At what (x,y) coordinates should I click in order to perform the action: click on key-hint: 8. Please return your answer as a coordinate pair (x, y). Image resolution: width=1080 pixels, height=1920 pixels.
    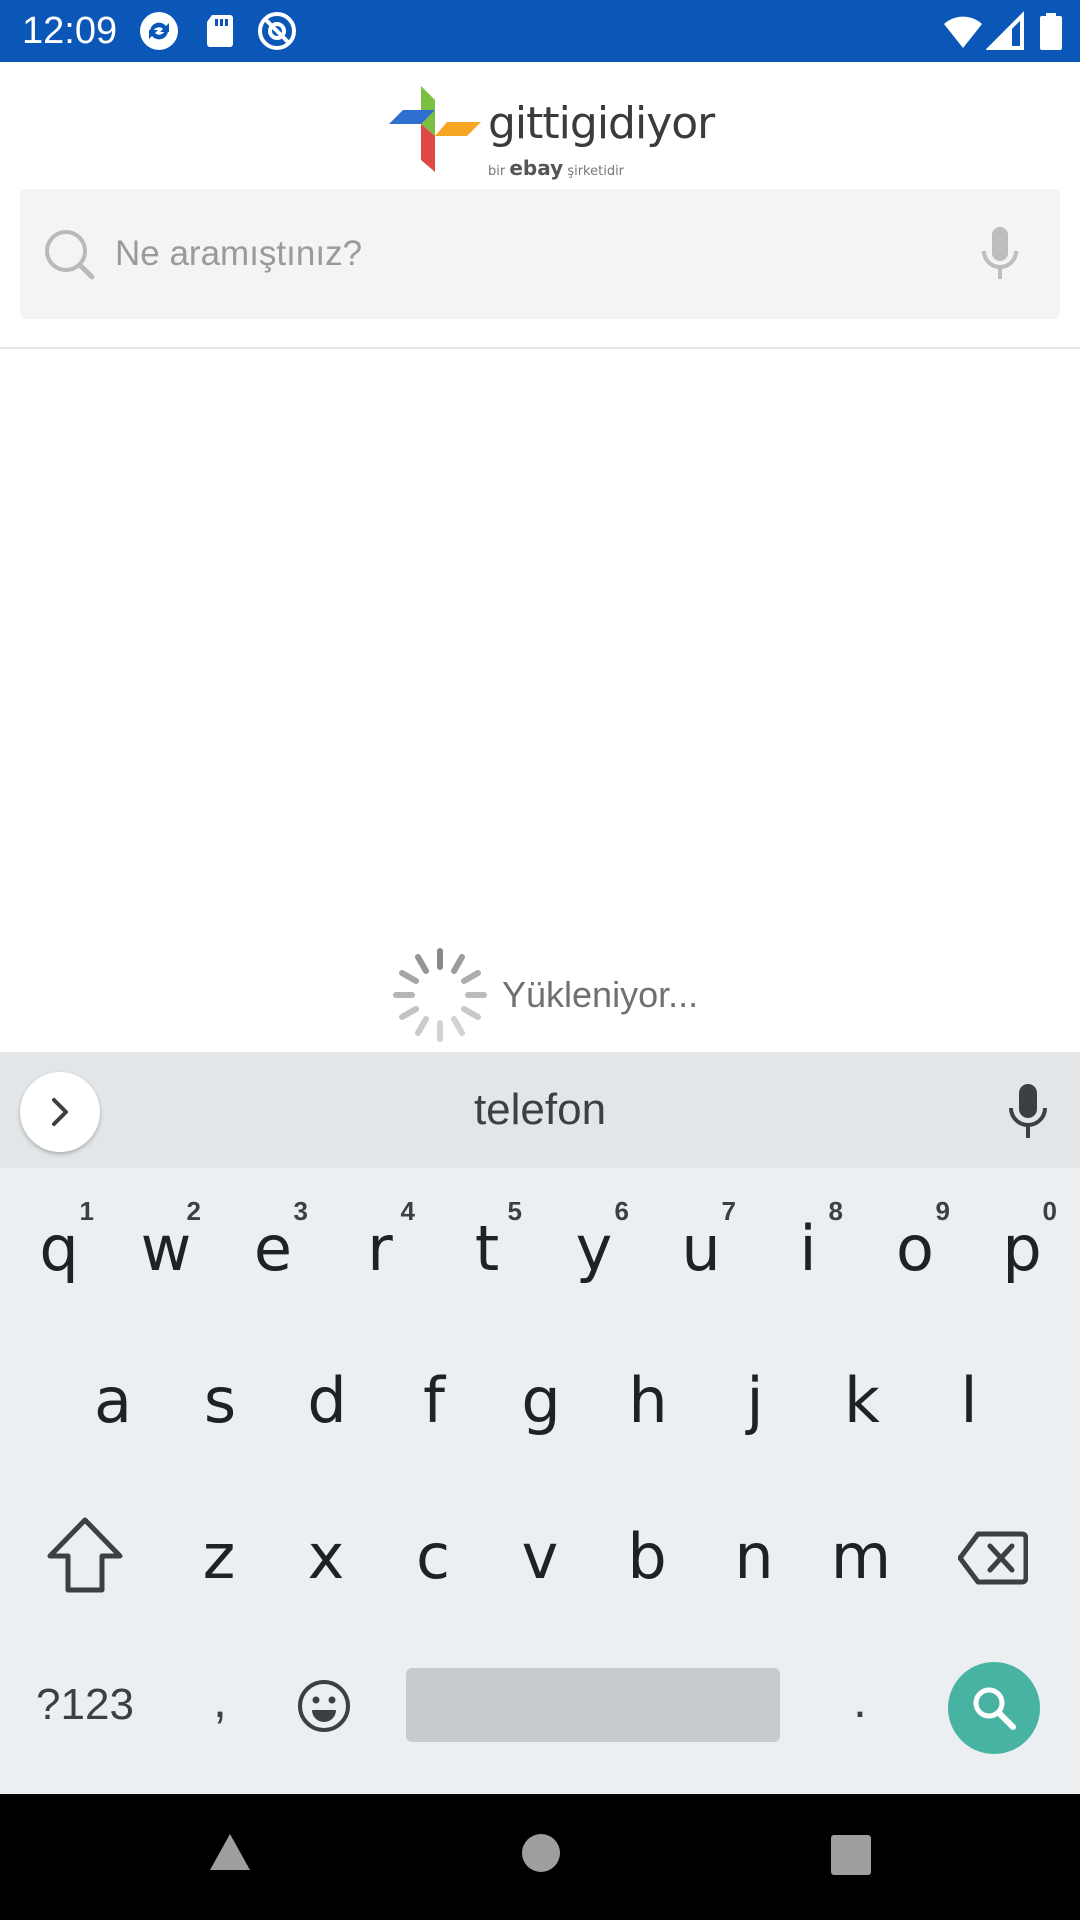
    Looking at the image, I should click on (835, 1211).